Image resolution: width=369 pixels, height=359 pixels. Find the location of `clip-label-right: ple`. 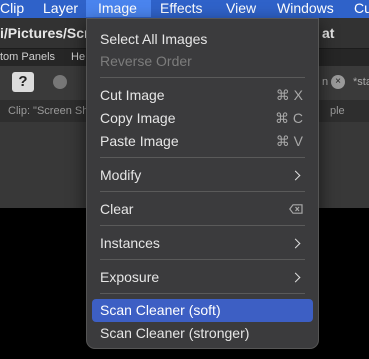

clip-label-right: ple is located at coordinates (337, 111).